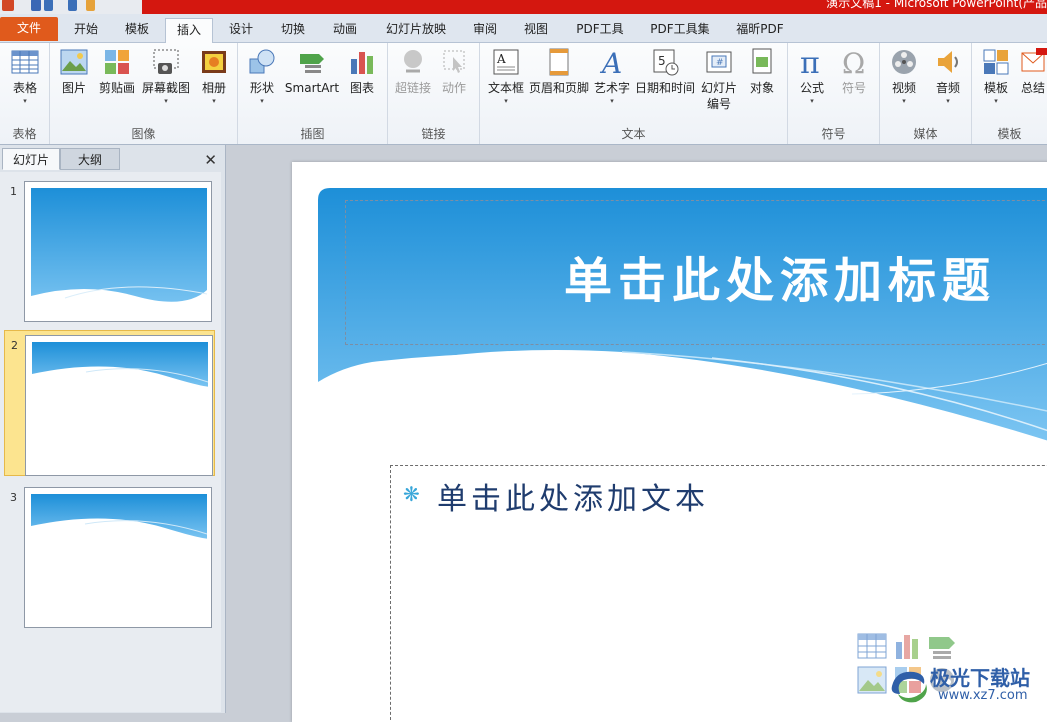 The height and width of the screenshot is (722, 1047). I want to click on redo-icon, so click(72, 5).